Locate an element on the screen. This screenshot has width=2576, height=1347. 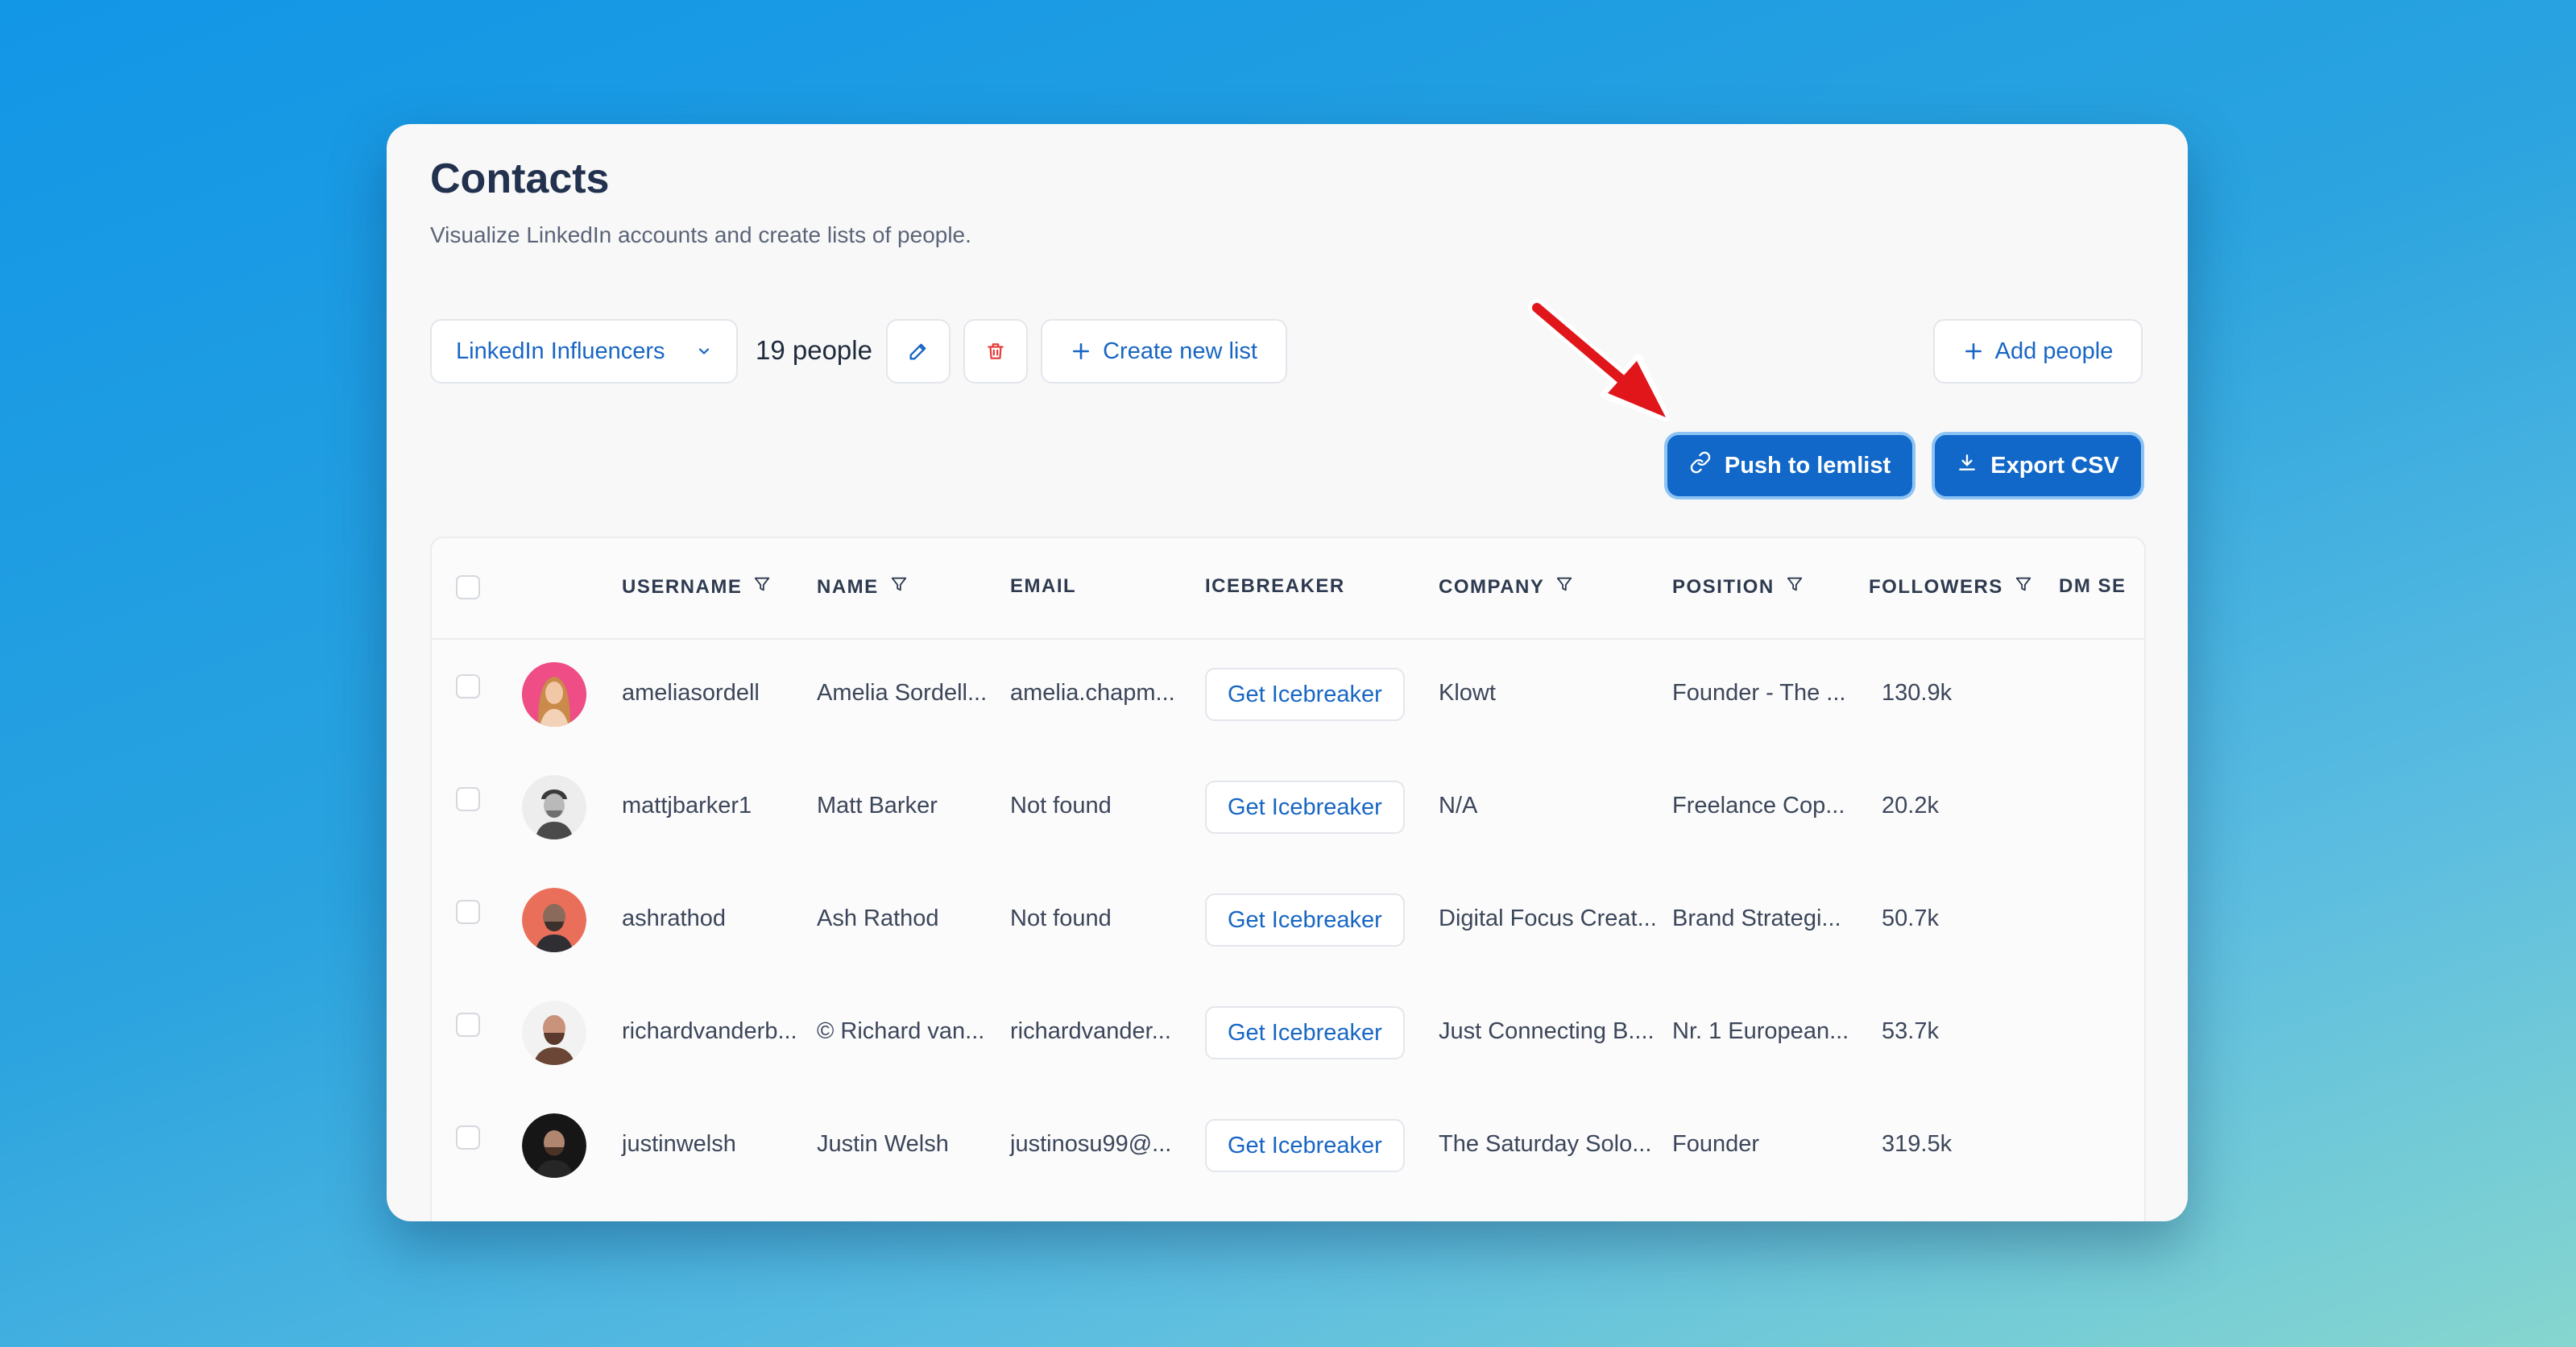
list-select-dropdown: LinkedIn Influencers is located at coordinates (584, 351).